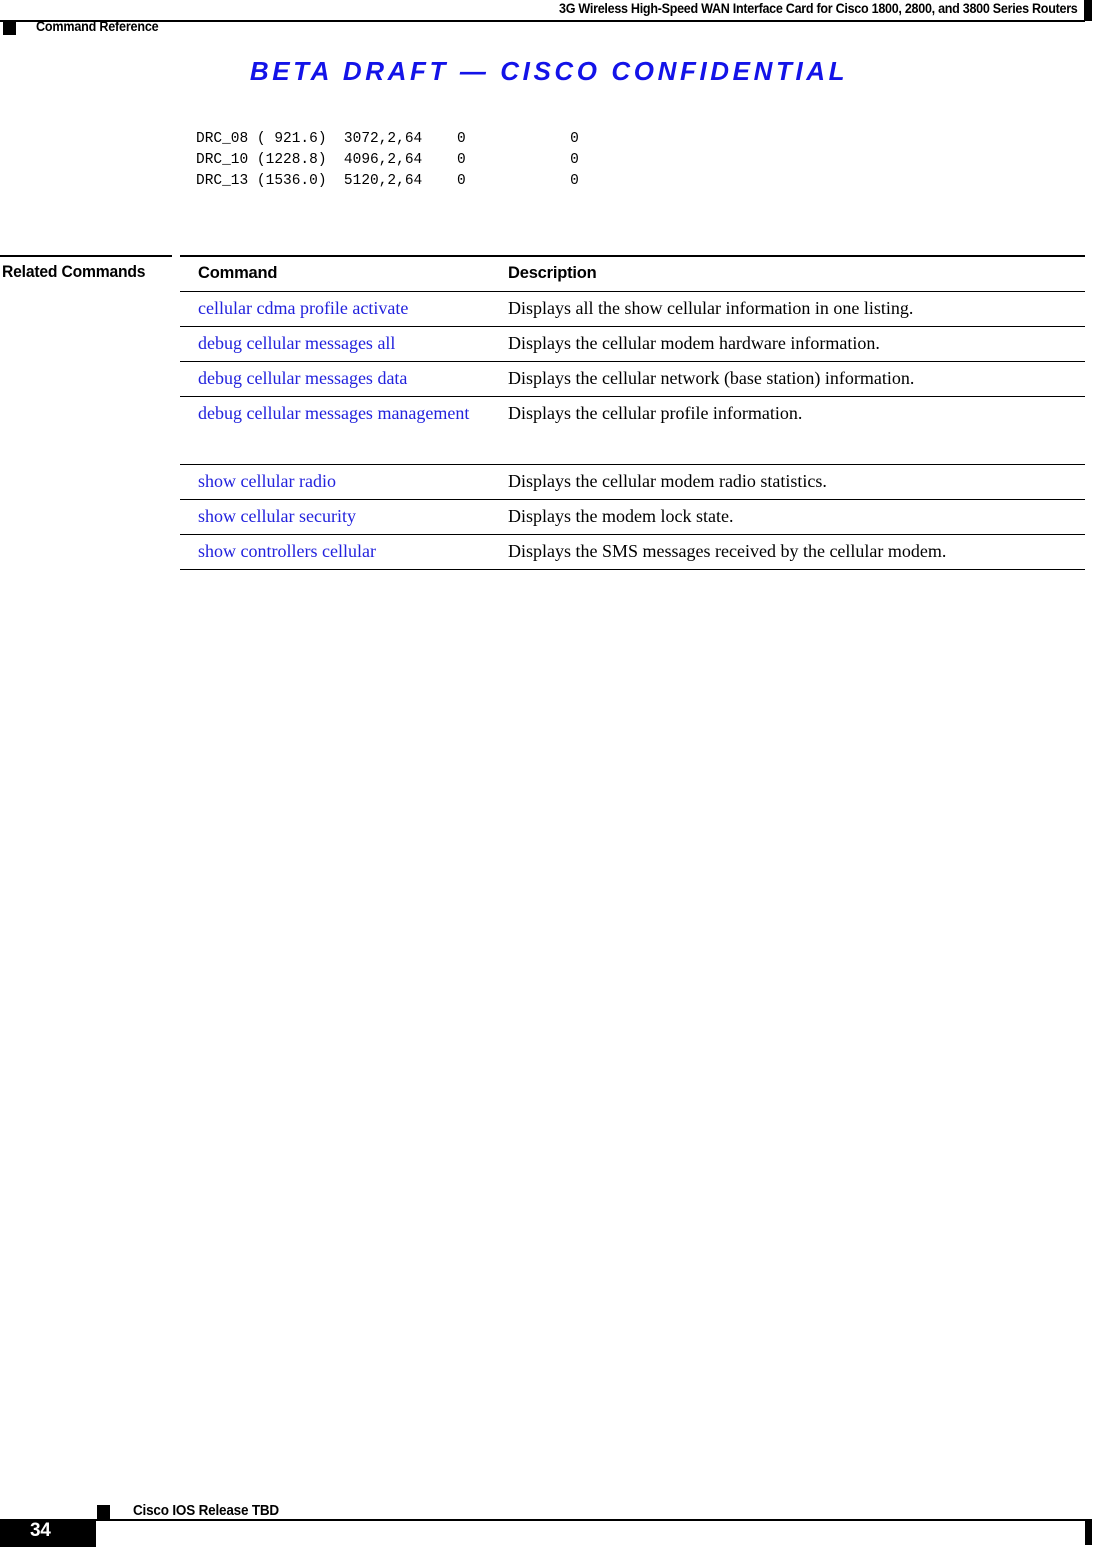 Image resolution: width=1098 pixels, height=1547 pixels. I want to click on table-header-row: Command Description, so click(632, 273).